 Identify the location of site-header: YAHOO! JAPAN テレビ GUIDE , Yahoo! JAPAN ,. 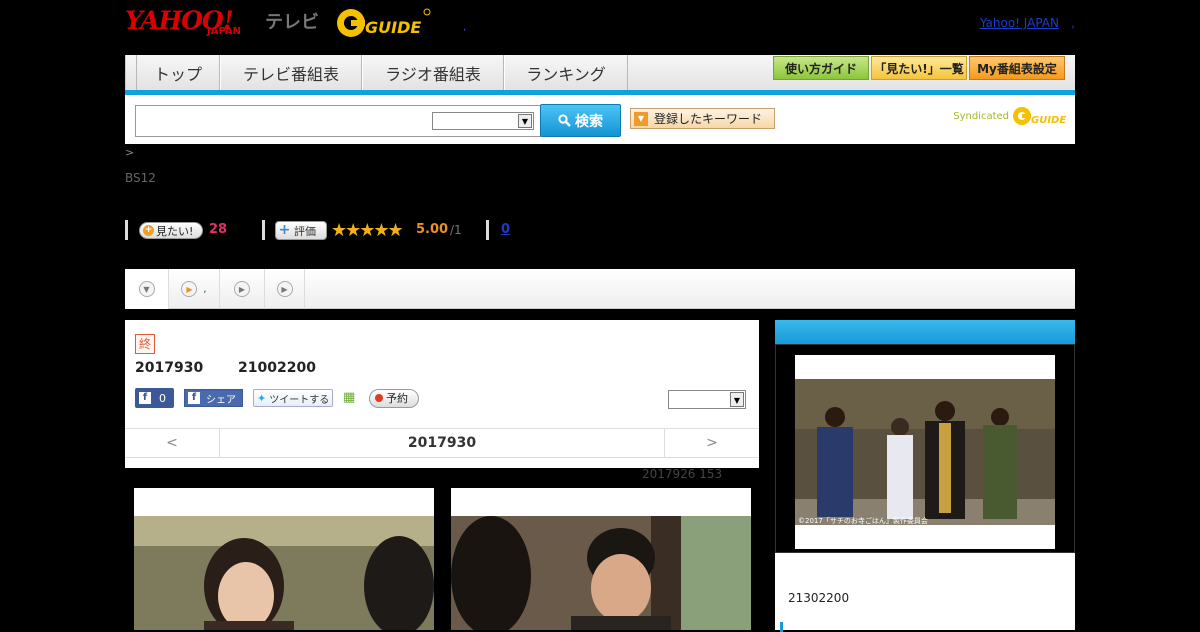
(600, 25).